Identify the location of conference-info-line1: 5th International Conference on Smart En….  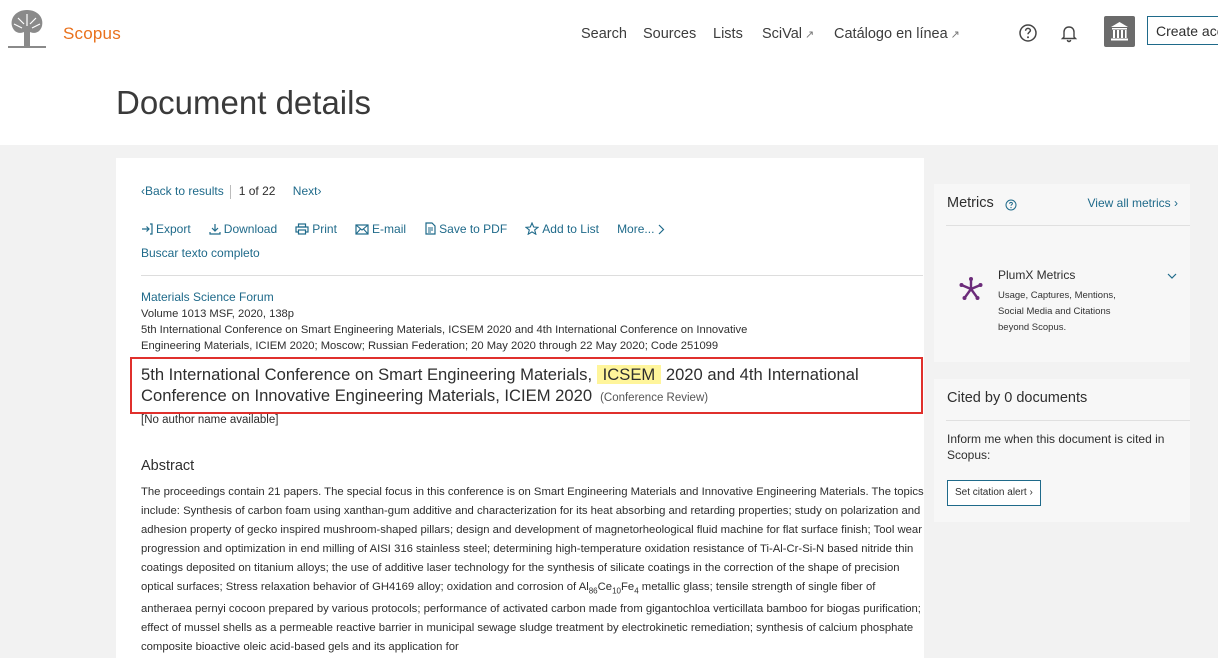
(444, 330).